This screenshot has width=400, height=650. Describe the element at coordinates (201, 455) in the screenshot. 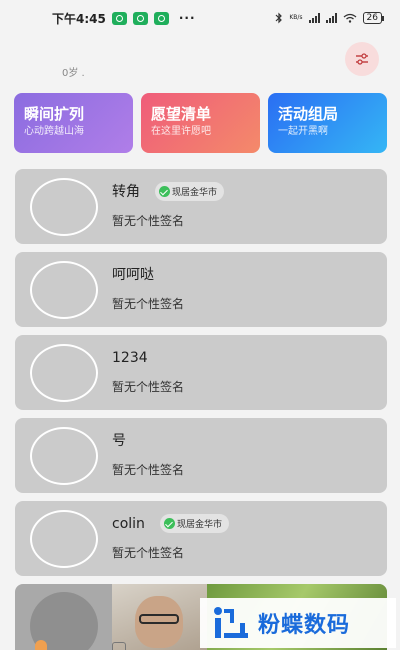

I see `user-list-item: 号 暂无个性签名` at that location.